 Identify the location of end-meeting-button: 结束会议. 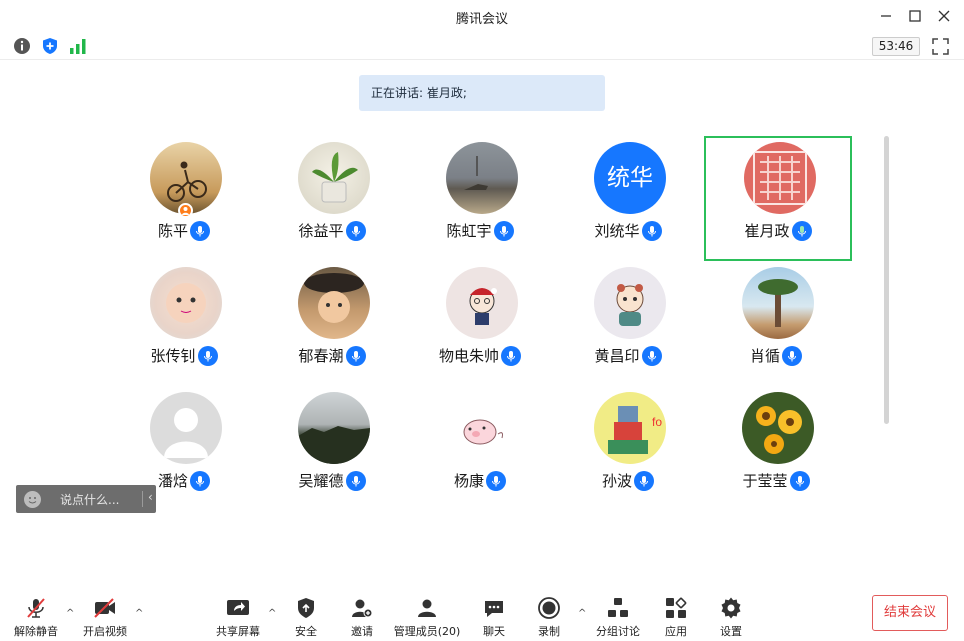
(910, 613).